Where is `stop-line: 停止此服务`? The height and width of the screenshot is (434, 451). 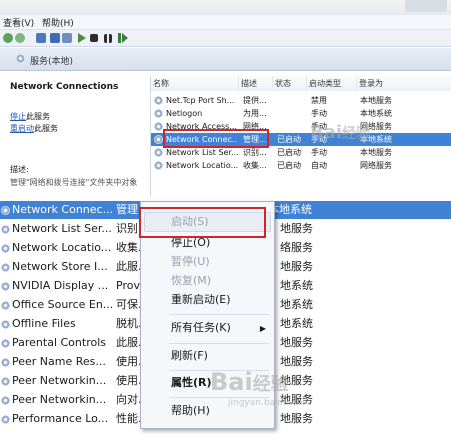
stop-line: 停止此服务 is located at coordinates (30, 116).